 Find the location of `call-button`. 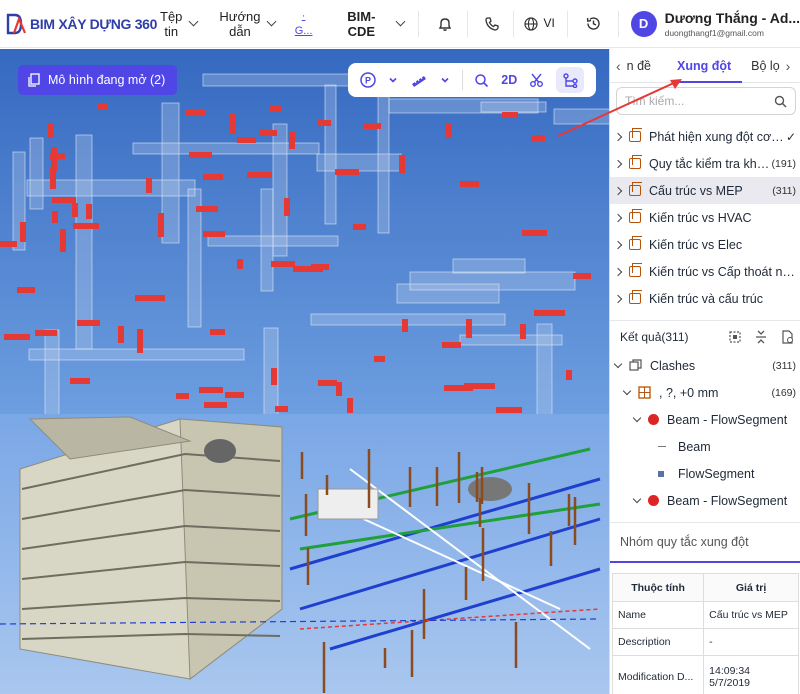

call-button is located at coordinates (492, 24).